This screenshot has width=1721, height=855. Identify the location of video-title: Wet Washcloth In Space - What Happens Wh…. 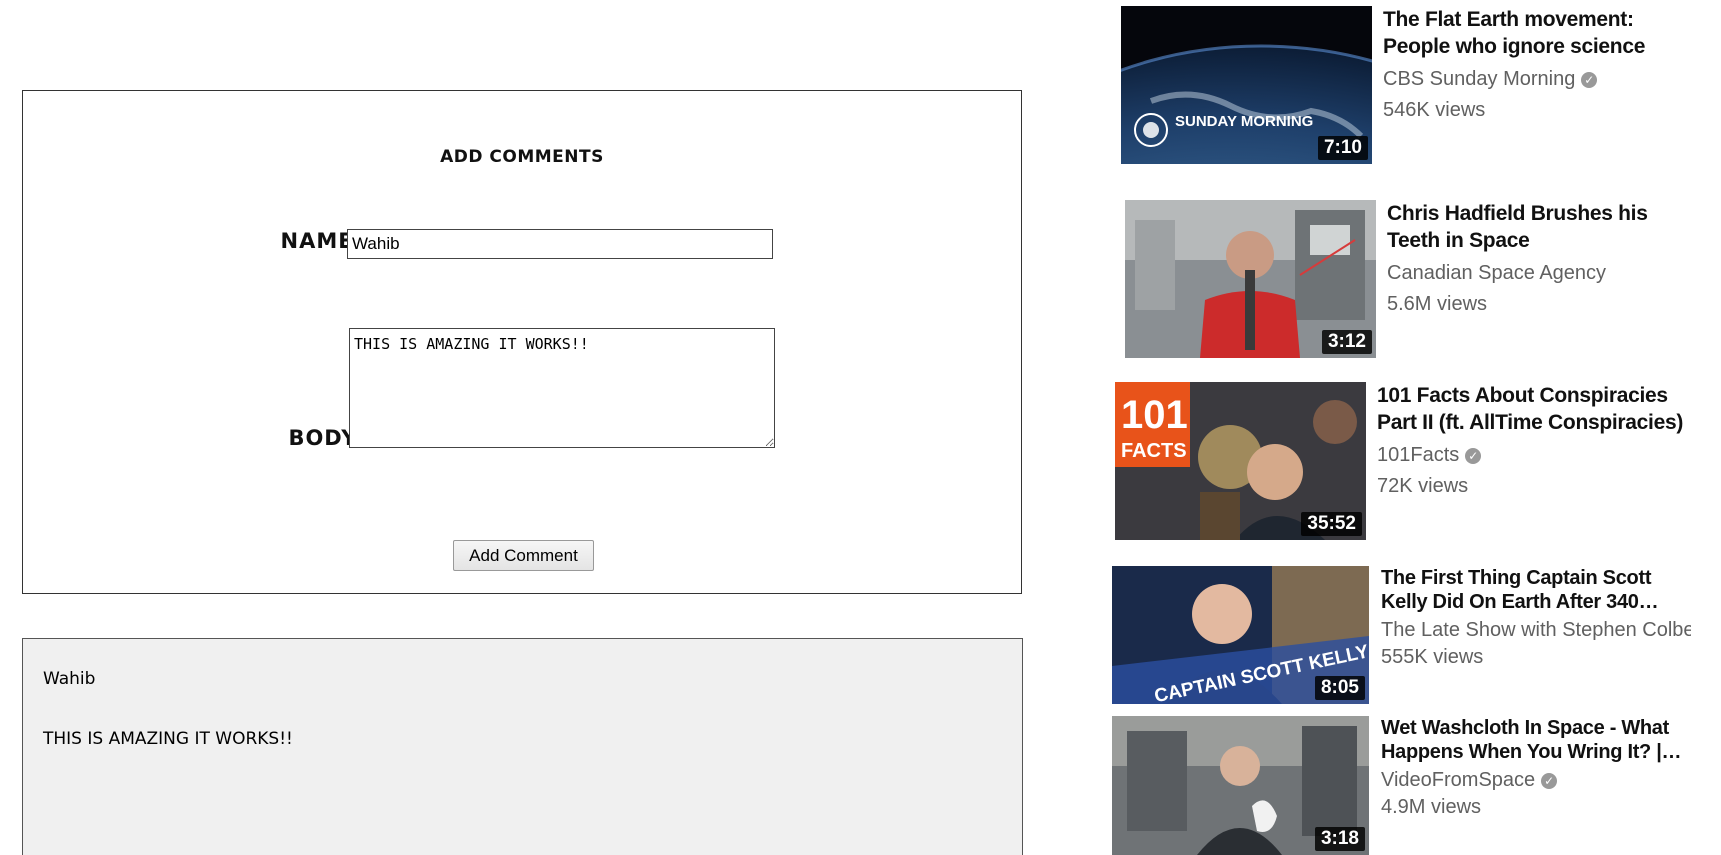
(1536, 740).